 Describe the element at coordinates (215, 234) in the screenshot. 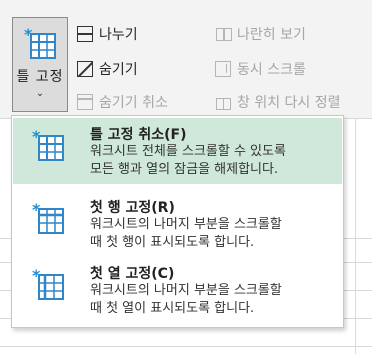

I see `menu-item-description: 워크시트의 나머지 부분을 스크롤할 때 첫 행이 표시되도록 합니다.` at that location.